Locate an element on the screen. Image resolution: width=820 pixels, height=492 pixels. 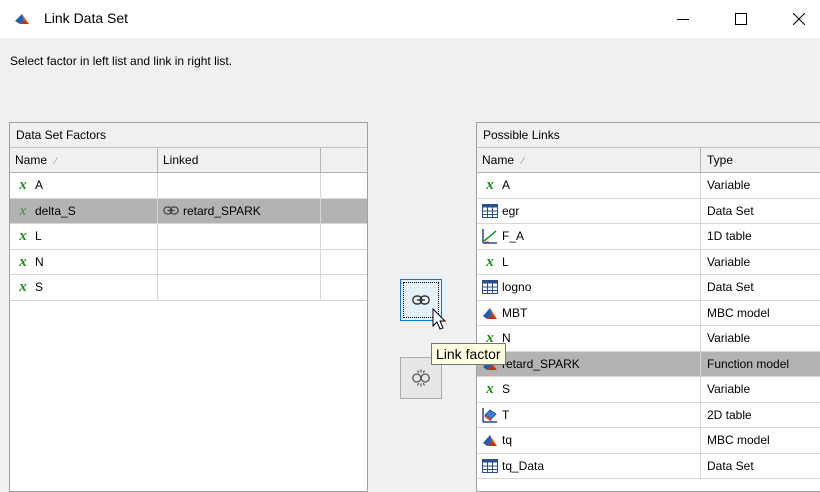
link-row: x L Variable is located at coordinates (648, 262).